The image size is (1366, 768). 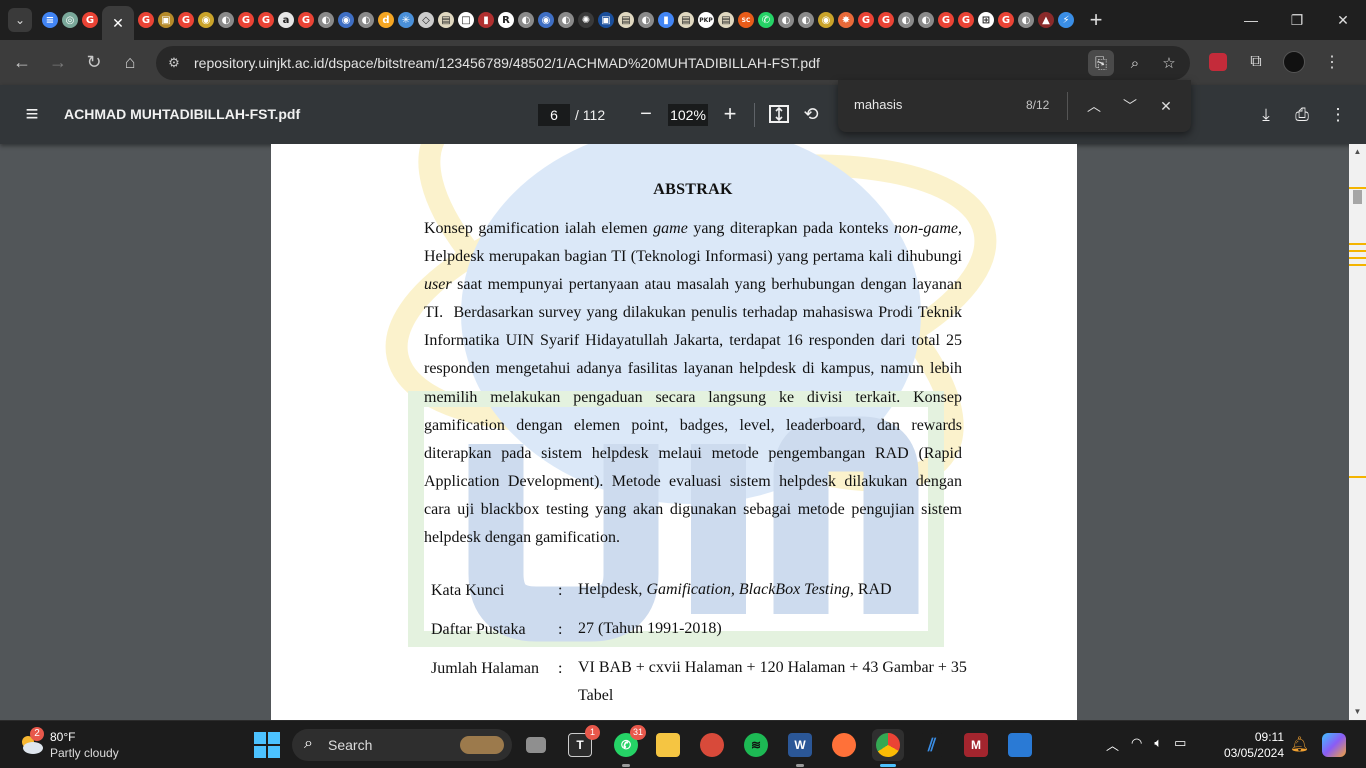 I want to click on profile-avatar, so click(x=1294, y=62).